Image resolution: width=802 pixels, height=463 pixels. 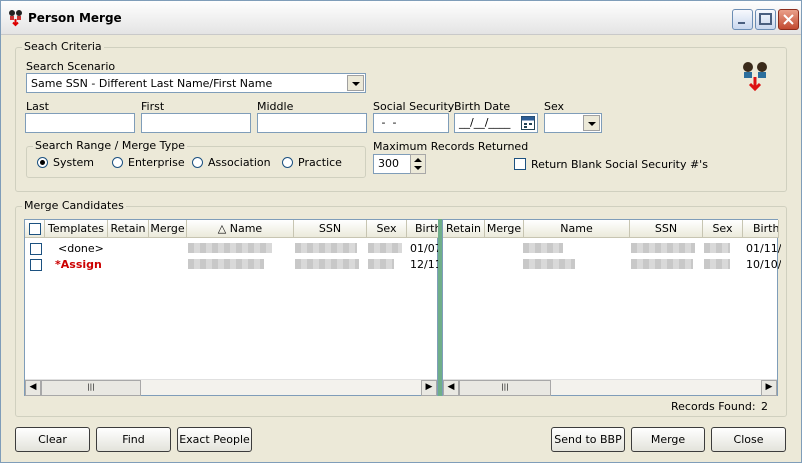 I want to click on merge-candidates-label: Merge Candidates, so click(x=74, y=205).